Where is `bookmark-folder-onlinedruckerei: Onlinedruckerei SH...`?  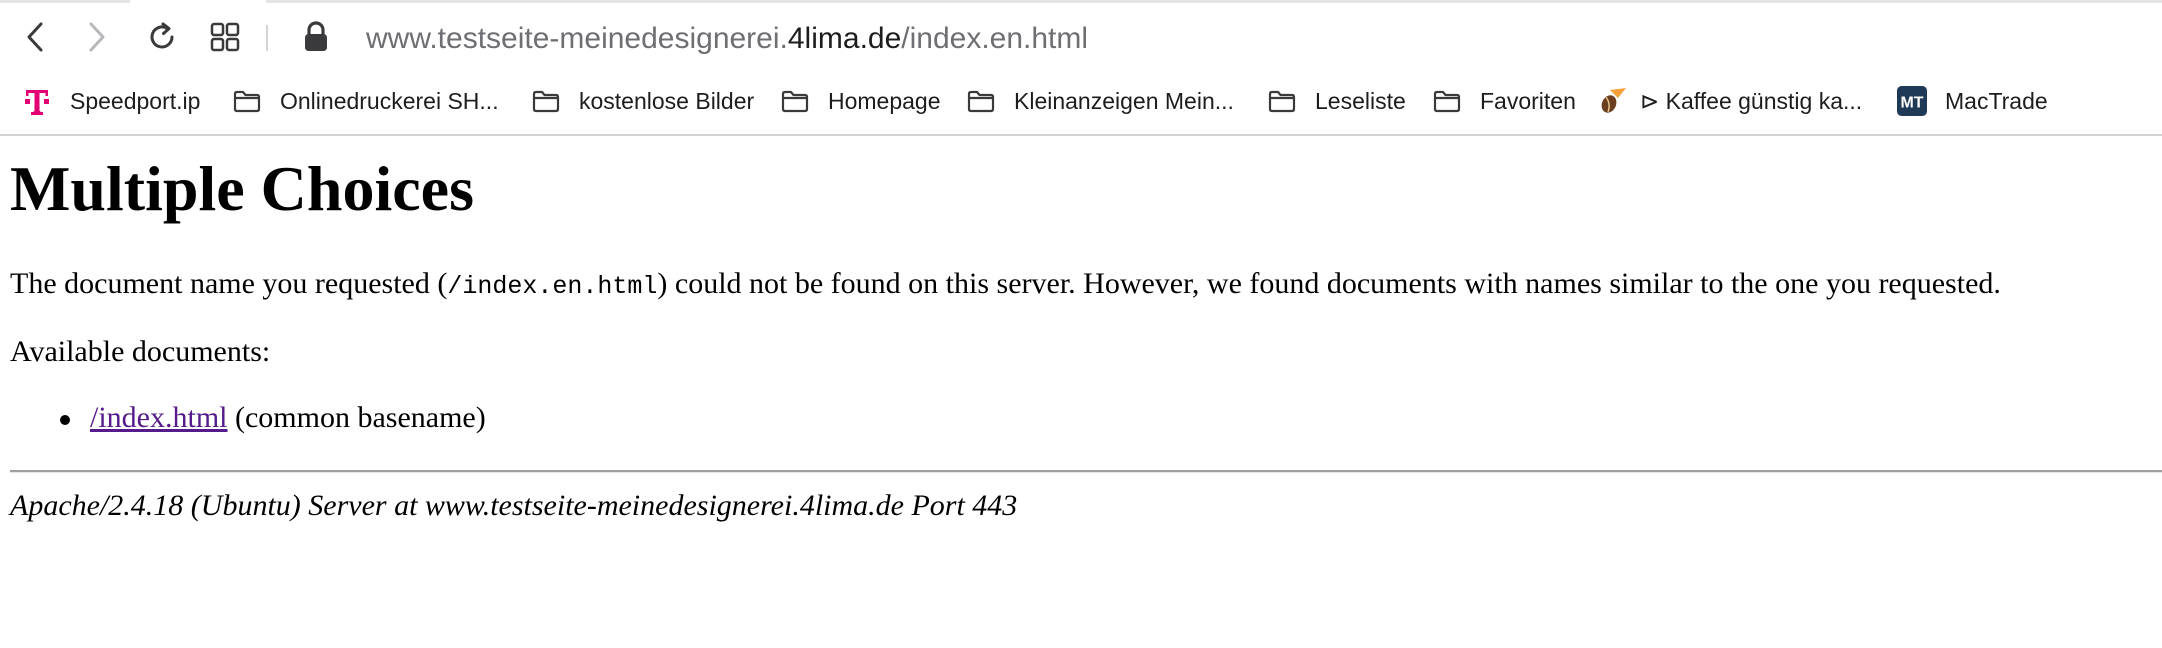
bookmark-folder-onlinedruckerei: Onlinedruckerei SH... is located at coordinates (365, 101).